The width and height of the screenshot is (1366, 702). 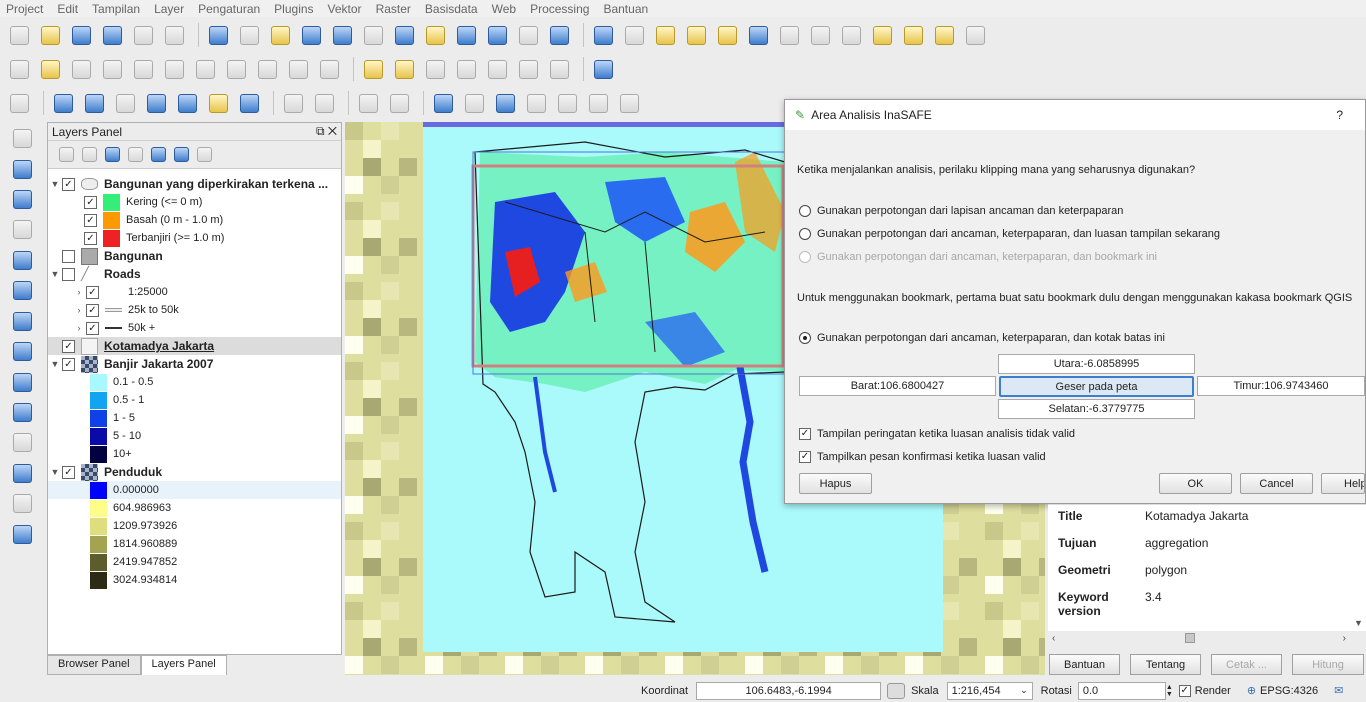 What do you see at coordinates (23, 442) in the screenshot?
I see `add-delimited-text-icon` at bounding box center [23, 442].